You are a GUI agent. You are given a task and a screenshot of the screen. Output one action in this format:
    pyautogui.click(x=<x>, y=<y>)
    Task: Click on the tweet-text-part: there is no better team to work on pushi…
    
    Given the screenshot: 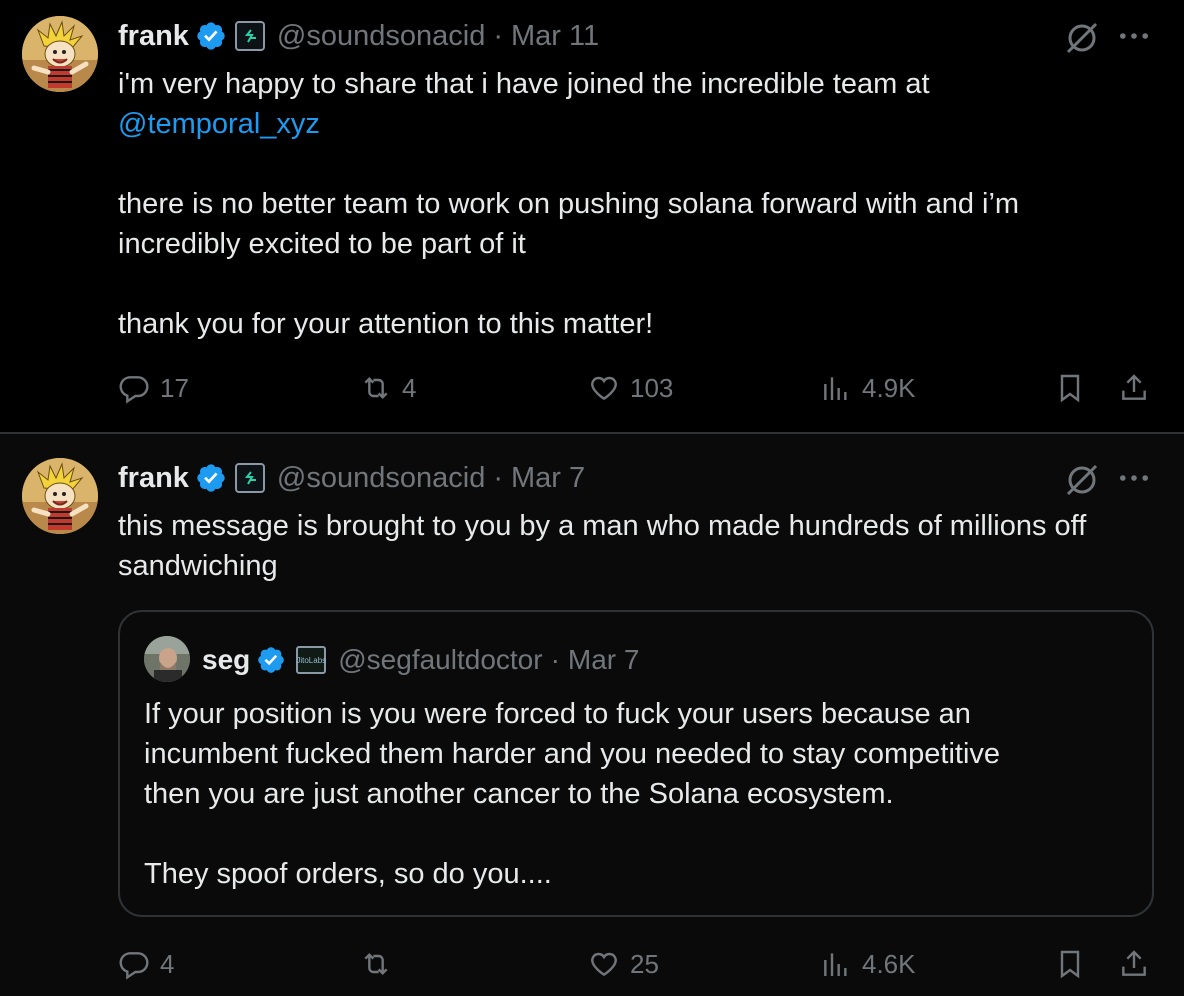 What is the action you would take?
    pyautogui.click(x=569, y=264)
    